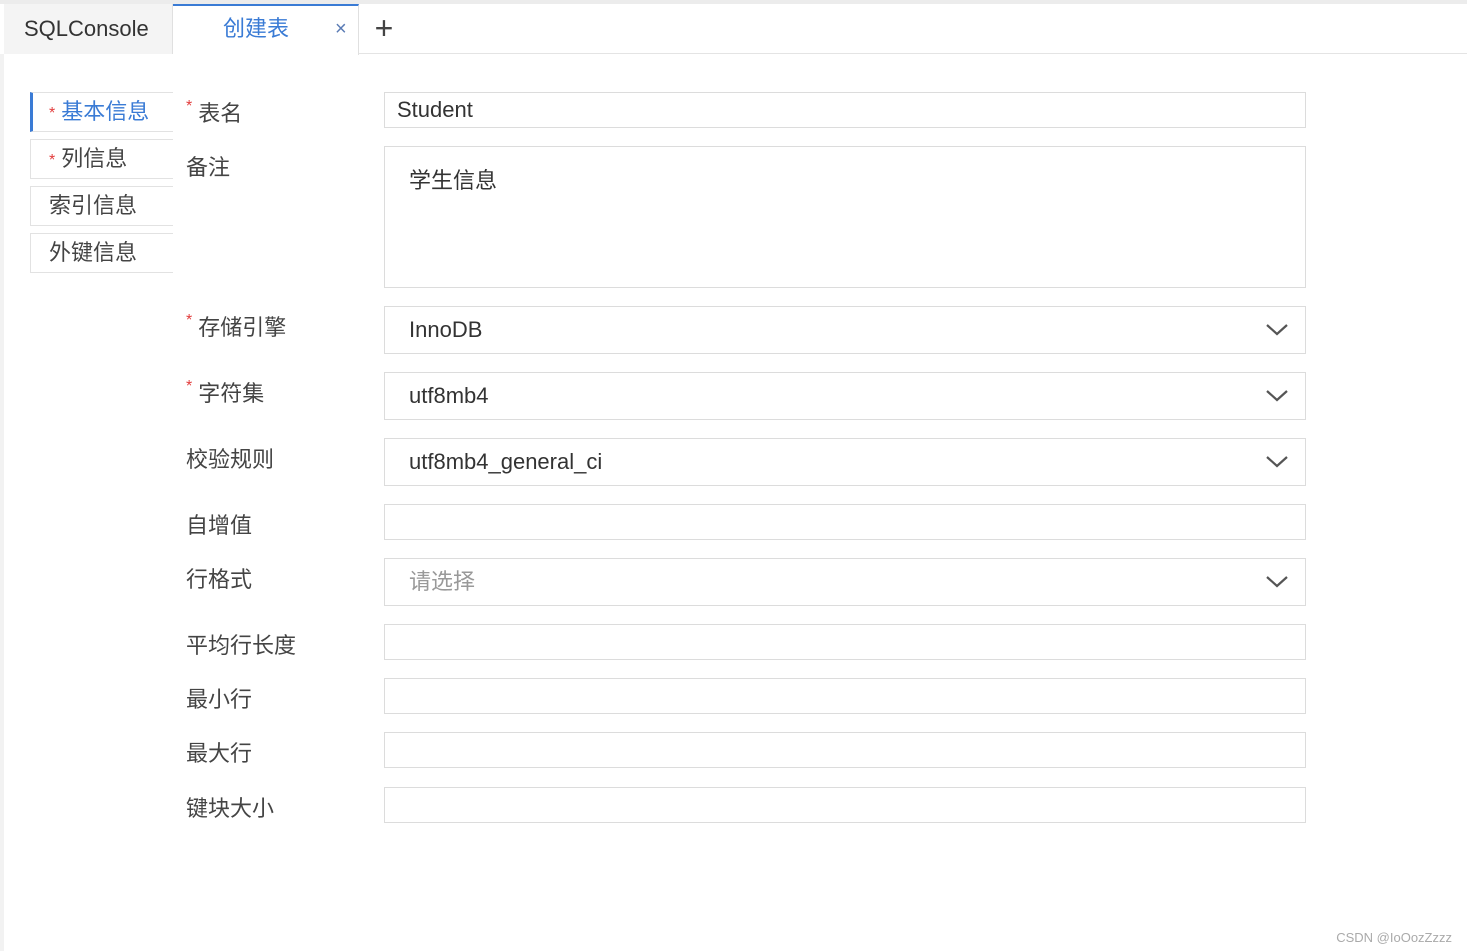 The image size is (1467, 951). Describe the element at coordinates (1394, 937) in the screenshot. I see `watermark: CSDN @IoOozZzzz` at that location.